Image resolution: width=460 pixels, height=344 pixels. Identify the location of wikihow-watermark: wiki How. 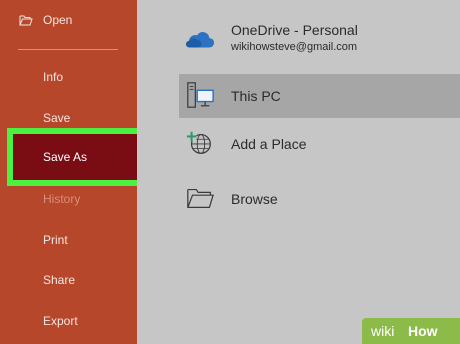
(411, 331).